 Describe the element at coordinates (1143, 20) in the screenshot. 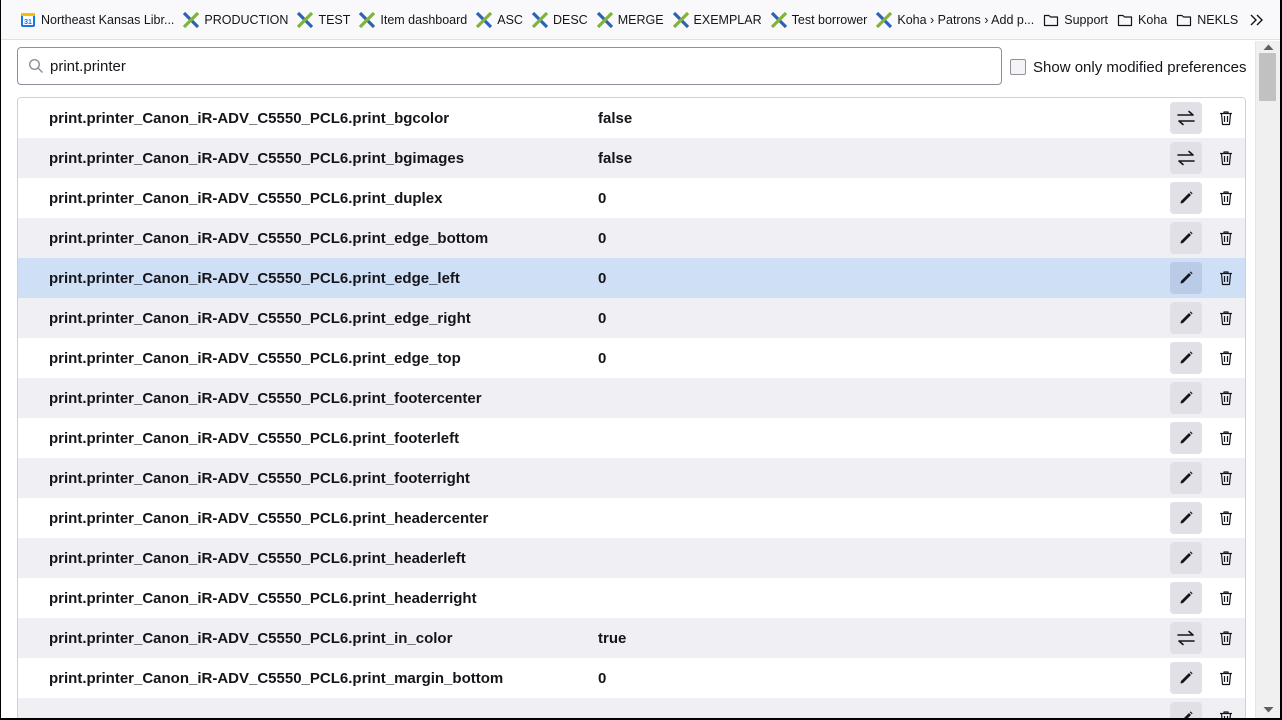

I see `bookmark-item: Koha` at that location.